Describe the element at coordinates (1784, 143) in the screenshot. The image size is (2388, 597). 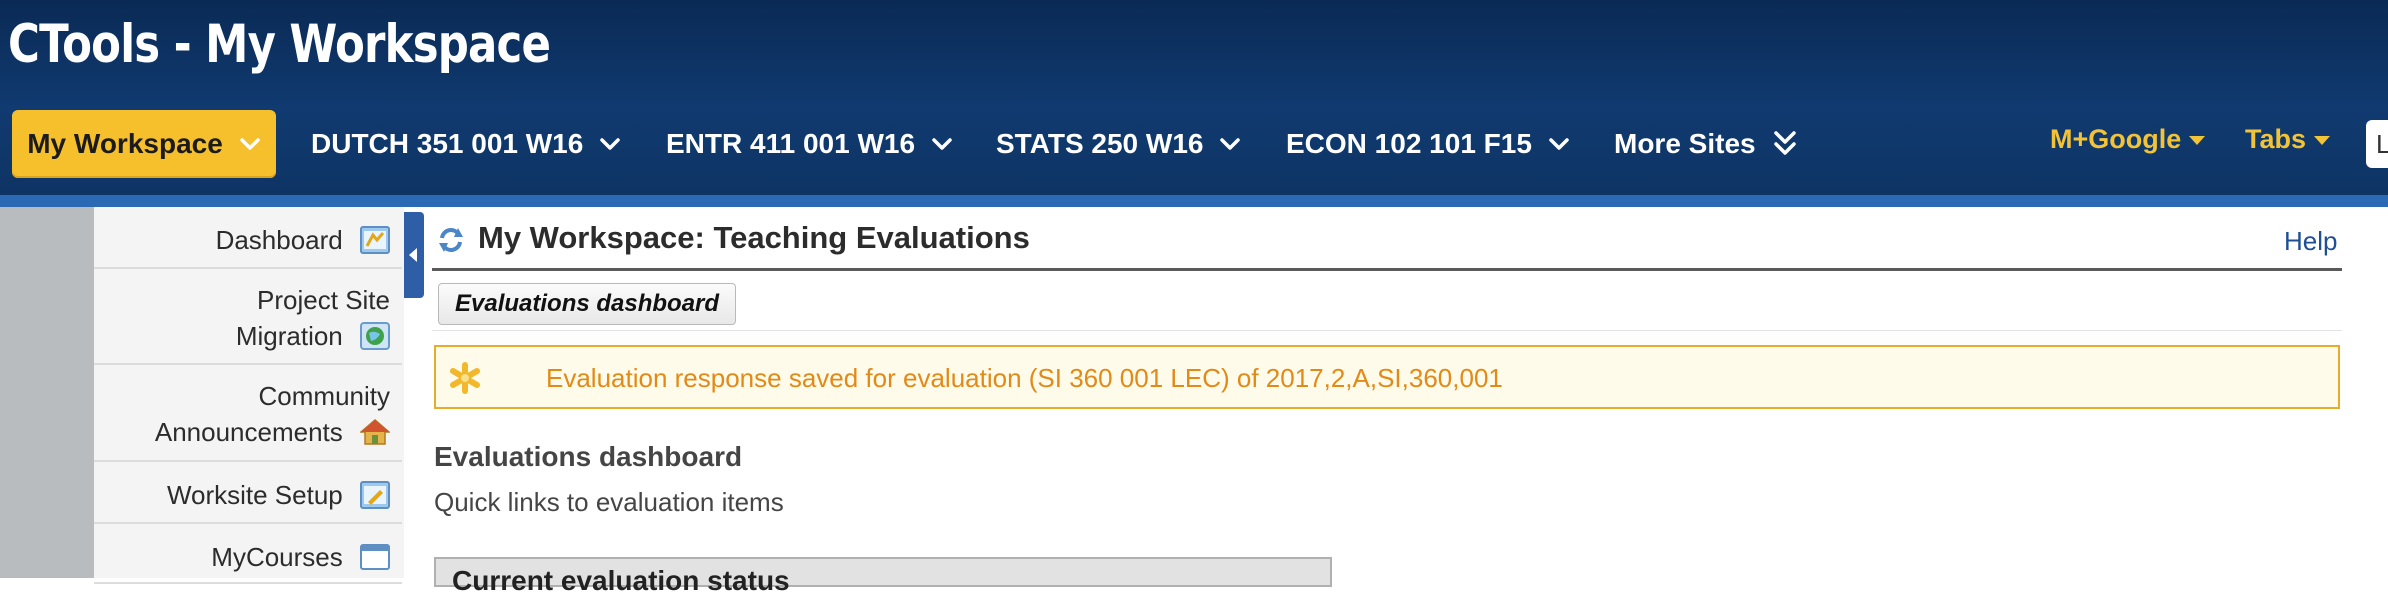
I see `double-chevron-down-icon` at that location.